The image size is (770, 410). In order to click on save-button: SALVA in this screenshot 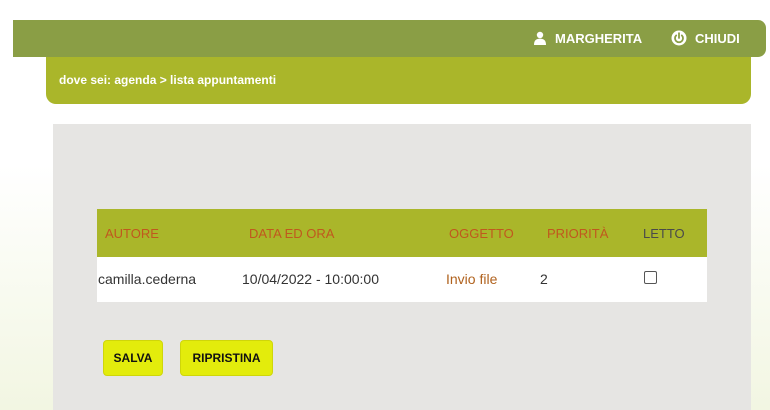, I will do `click(133, 358)`.